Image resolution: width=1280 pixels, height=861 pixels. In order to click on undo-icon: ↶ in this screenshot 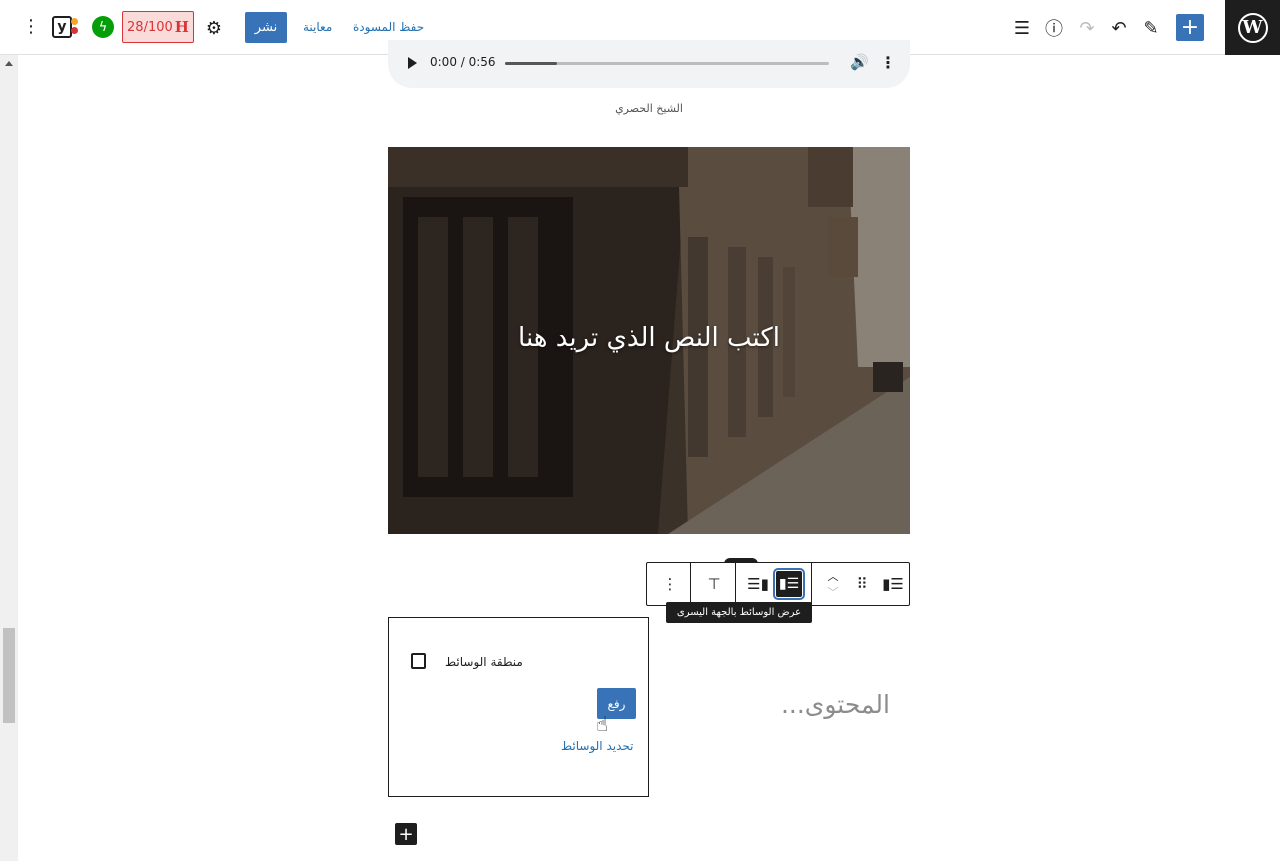, I will do `click(1119, 28)`.